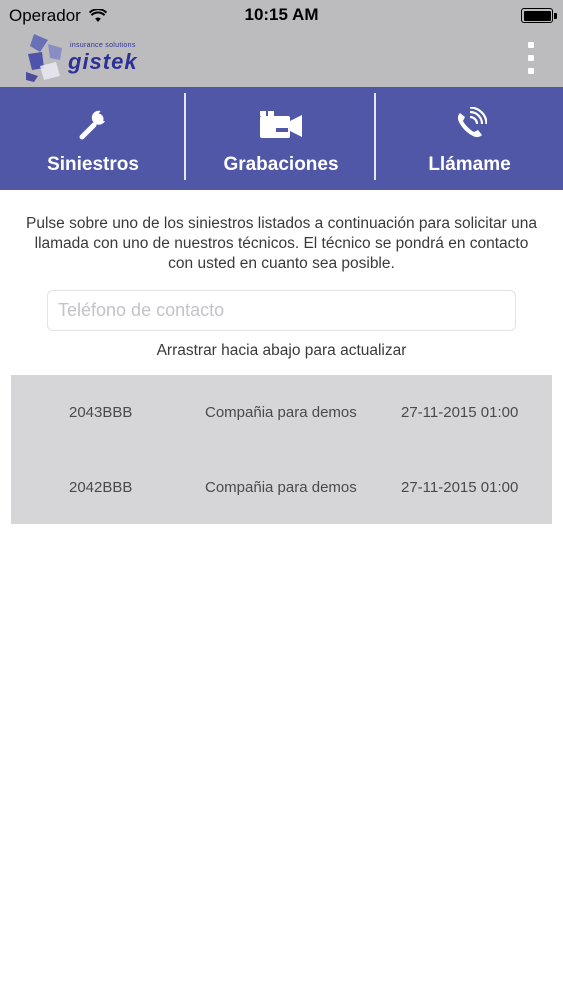  I want to click on tab-bar: Siniestros Grabaciones Llámame, so click(281, 138).